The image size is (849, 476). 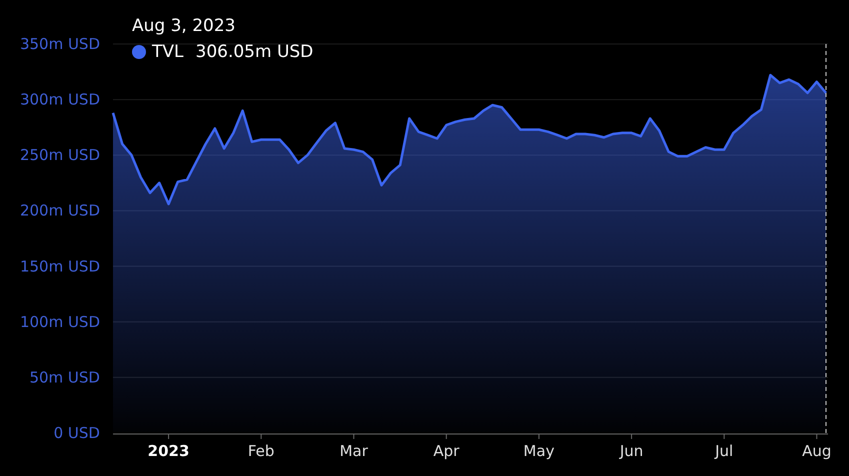 I want to click on x-axis-label: Jul, so click(x=724, y=451).